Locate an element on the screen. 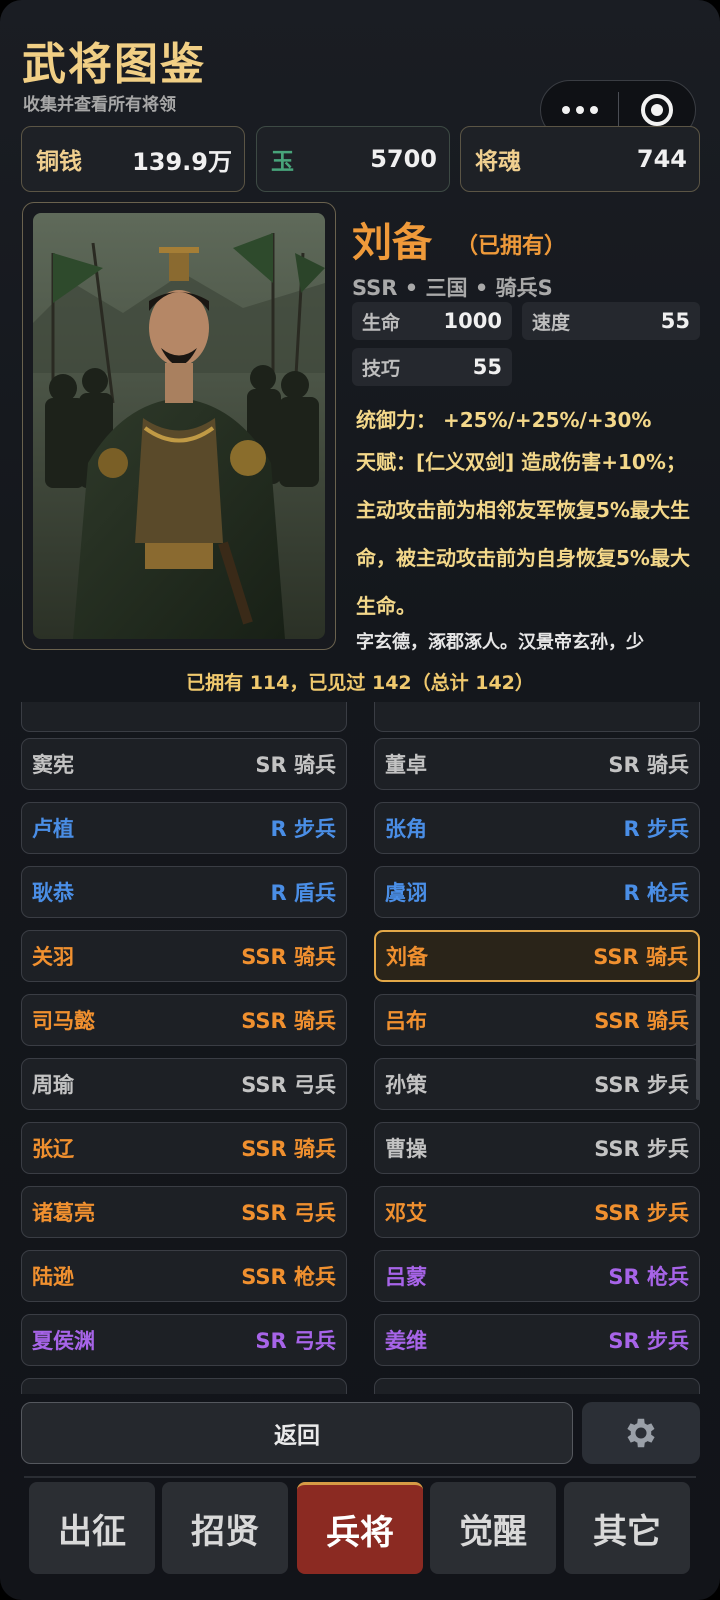 Image resolution: width=720 pixels, height=1600 pixels. resource-soul: 将魂 744 is located at coordinates (580, 159).